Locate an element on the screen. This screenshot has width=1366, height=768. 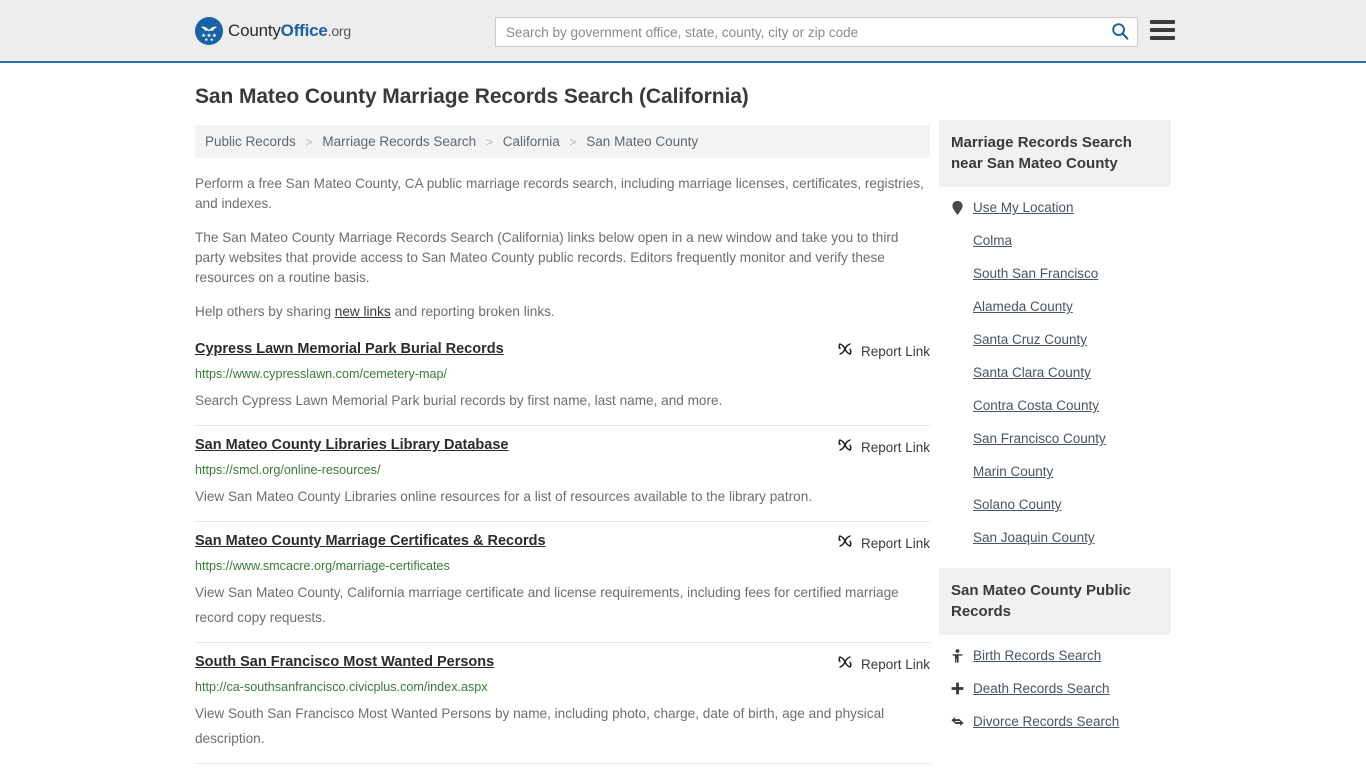
county-office-eagle-icon is located at coordinates (209, 30).